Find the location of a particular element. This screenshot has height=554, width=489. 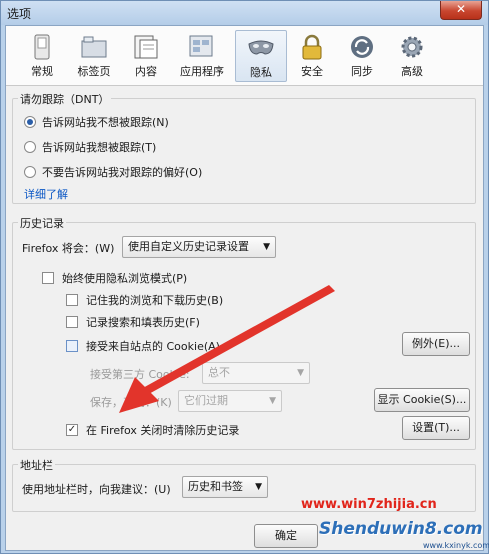

dnt-radio-no-preference is located at coordinates (30, 172).